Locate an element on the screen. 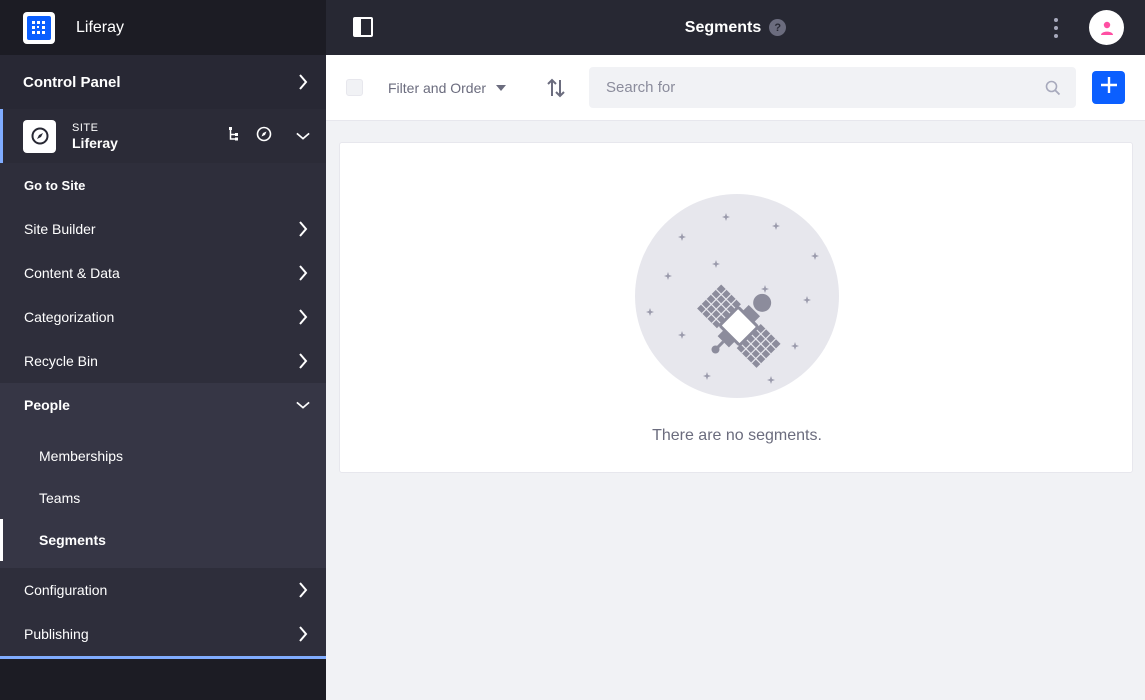 This screenshot has height=700, width=1145. sidebar-item-label: Memberships is located at coordinates (81, 456).